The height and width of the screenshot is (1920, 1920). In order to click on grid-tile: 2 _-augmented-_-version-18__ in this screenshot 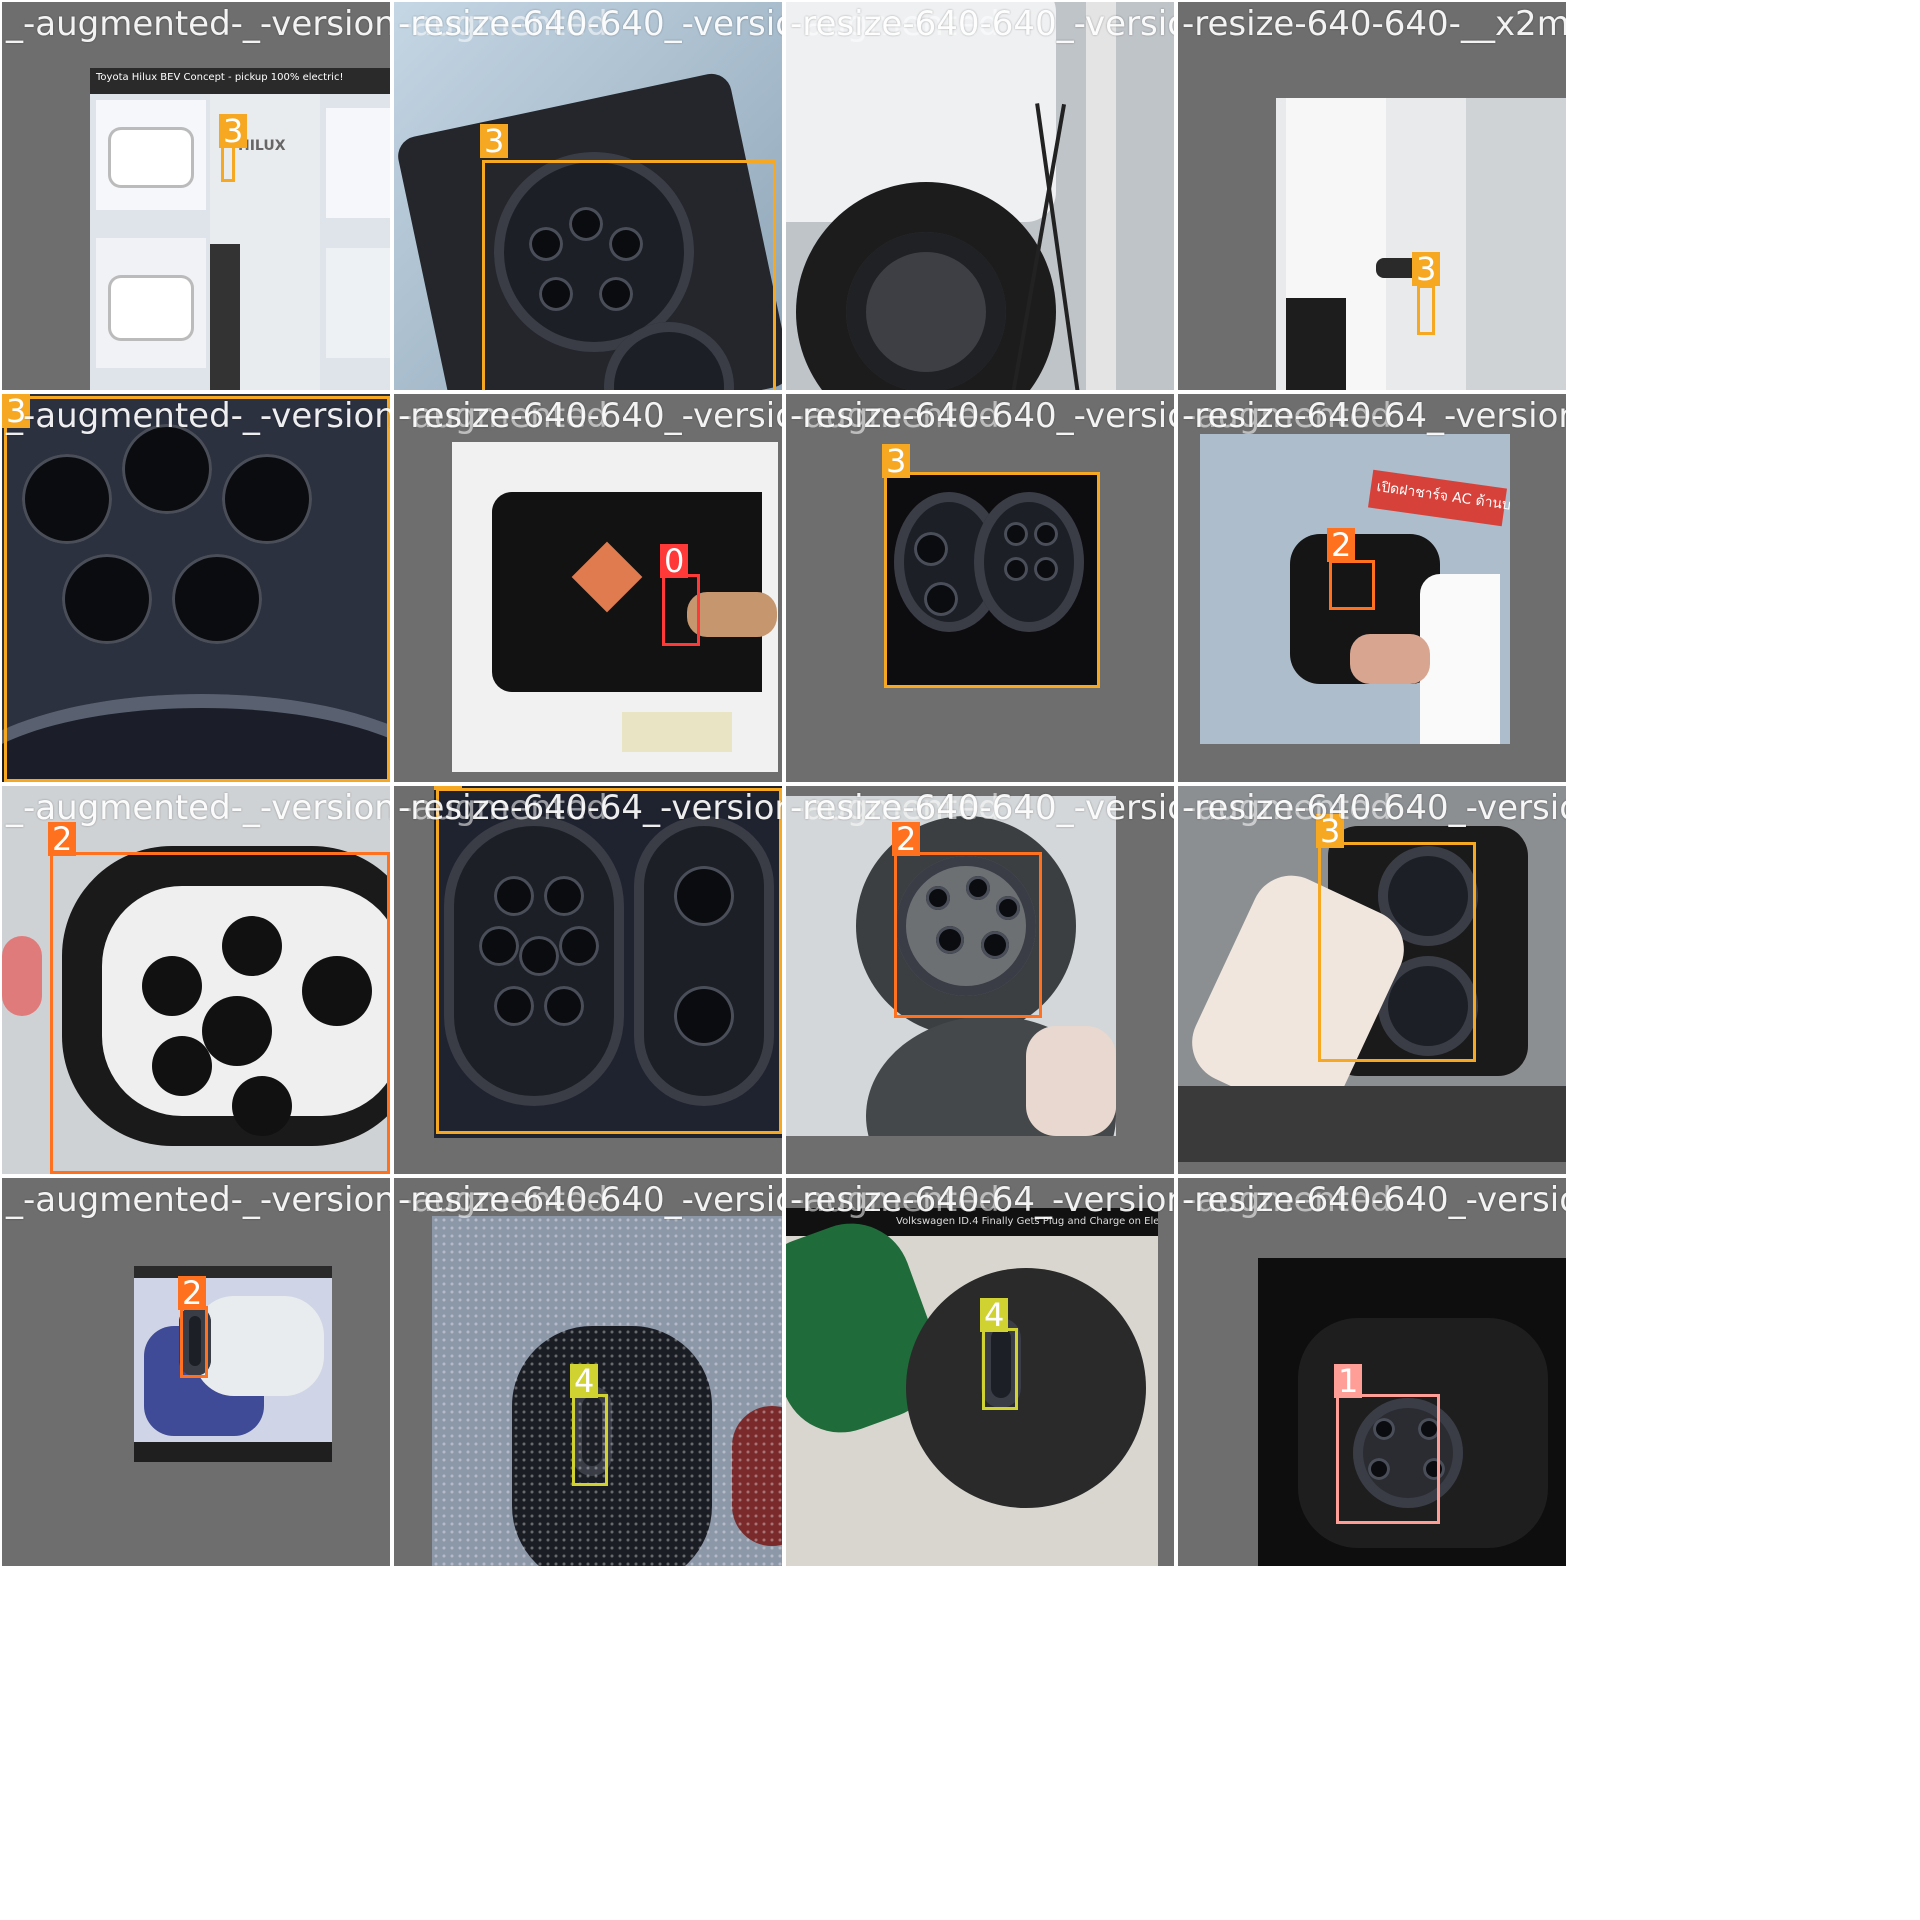, I will do `click(196, 980)`.